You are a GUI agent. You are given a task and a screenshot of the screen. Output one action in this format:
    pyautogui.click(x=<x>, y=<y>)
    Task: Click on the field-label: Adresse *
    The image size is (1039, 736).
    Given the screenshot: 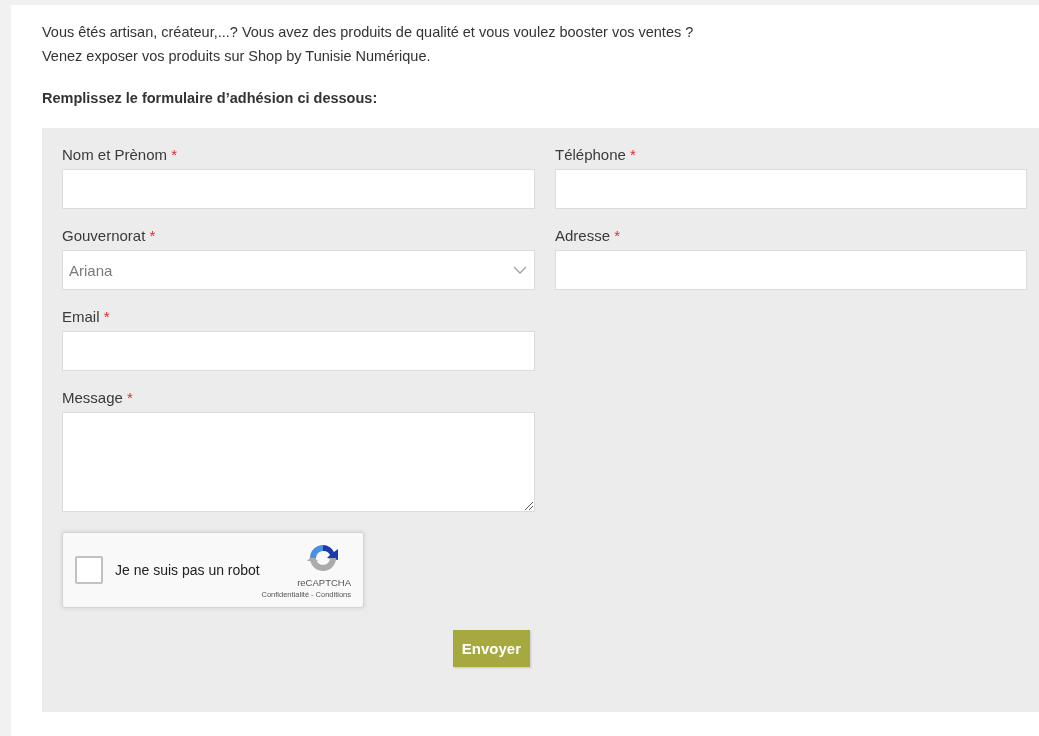 What is the action you would take?
    pyautogui.click(x=588, y=236)
    